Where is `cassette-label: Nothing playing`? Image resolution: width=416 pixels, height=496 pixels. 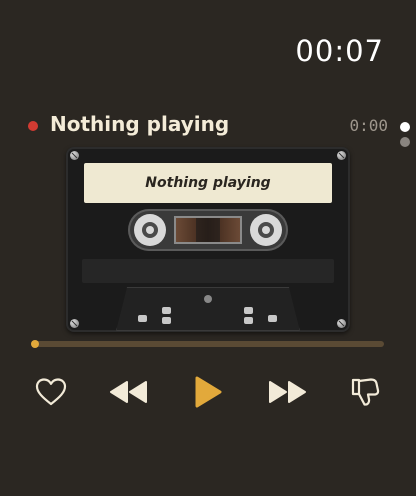 cassette-label: Nothing playing is located at coordinates (208, 183).